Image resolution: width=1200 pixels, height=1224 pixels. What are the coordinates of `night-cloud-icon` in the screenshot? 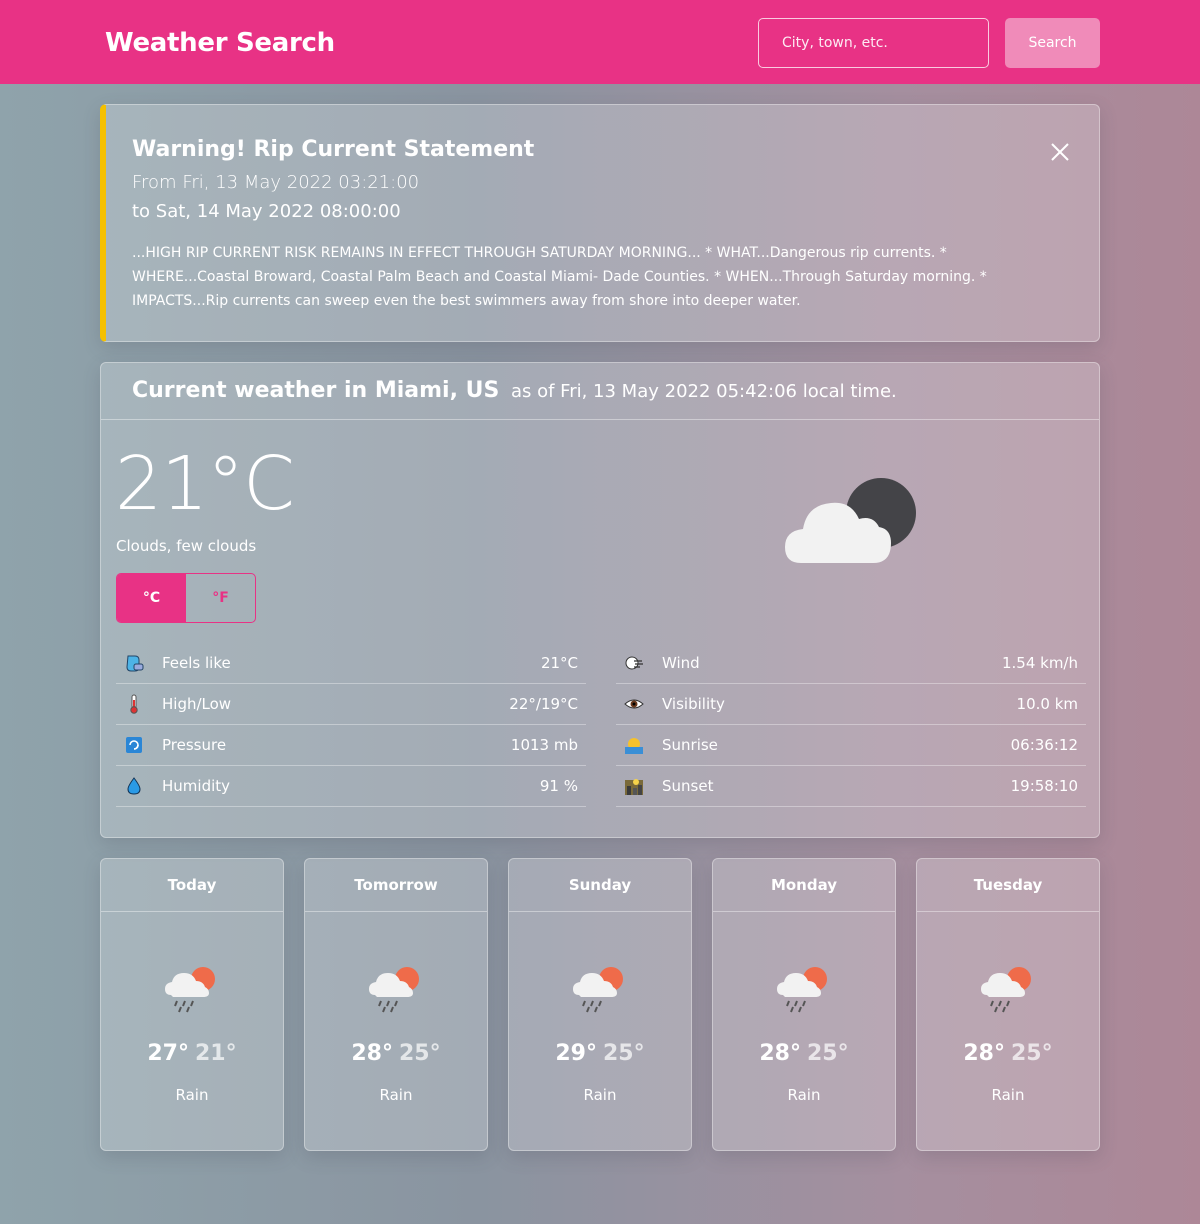 It's located at (851, 527).